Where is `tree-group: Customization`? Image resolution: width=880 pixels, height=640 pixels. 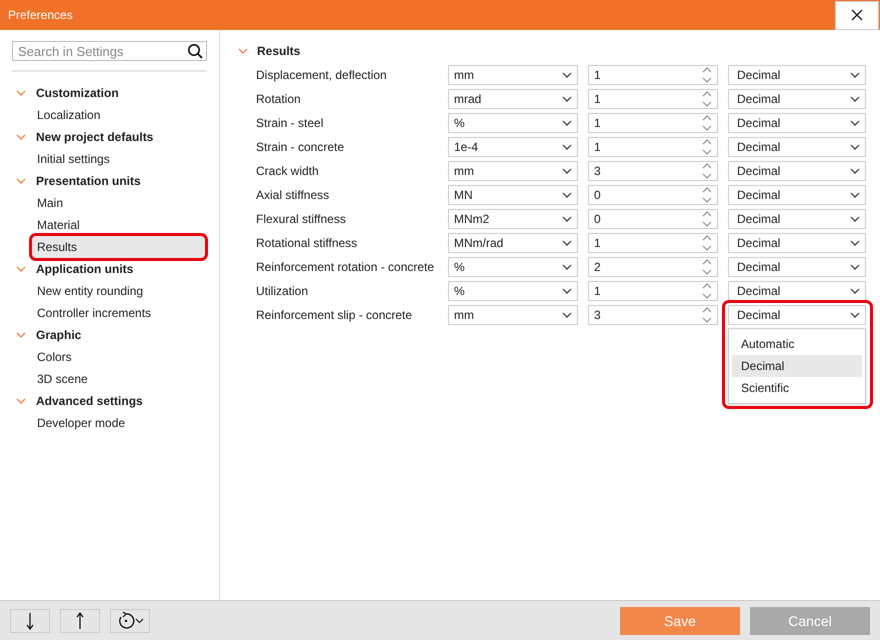
tree-group: Customization is located at coordinates (77, 93).